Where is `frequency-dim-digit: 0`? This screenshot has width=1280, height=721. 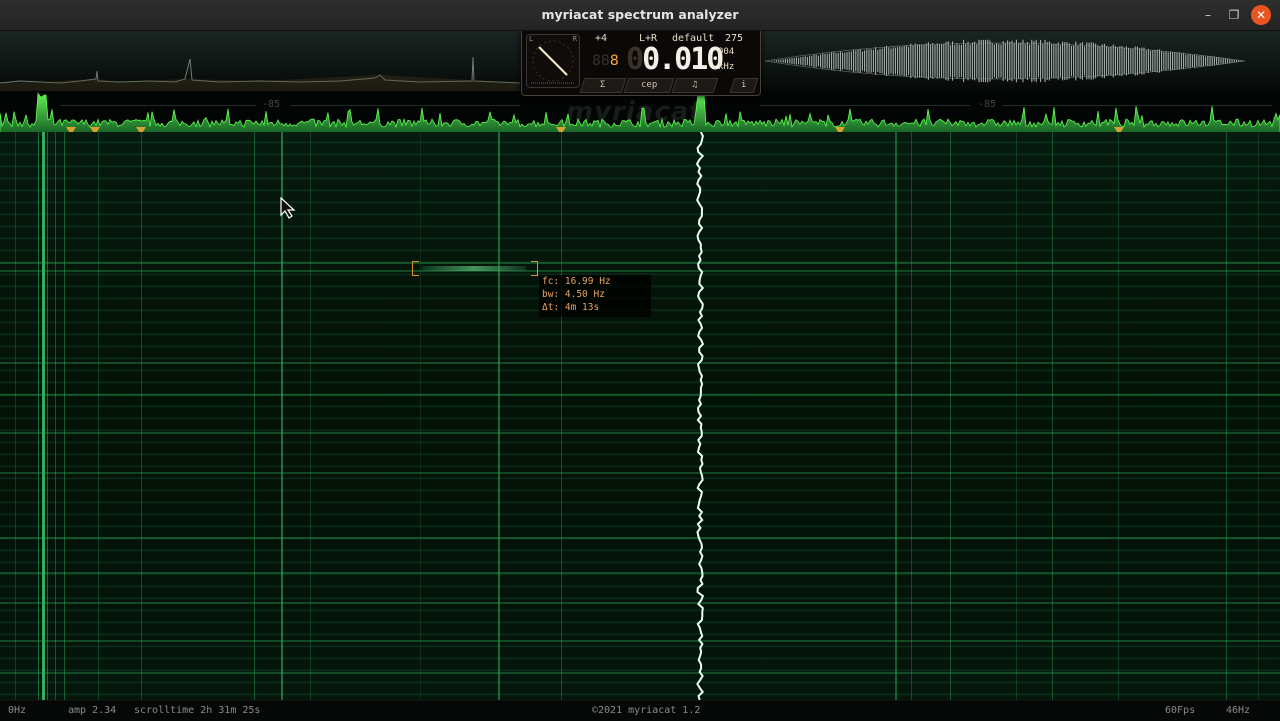
frequency-dim-digit: 0 is located at coordinates (635, 59).